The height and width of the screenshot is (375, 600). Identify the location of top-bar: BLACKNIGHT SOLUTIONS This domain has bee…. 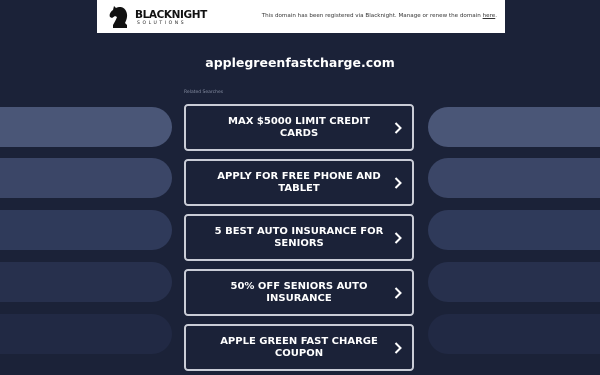
(300, 16).